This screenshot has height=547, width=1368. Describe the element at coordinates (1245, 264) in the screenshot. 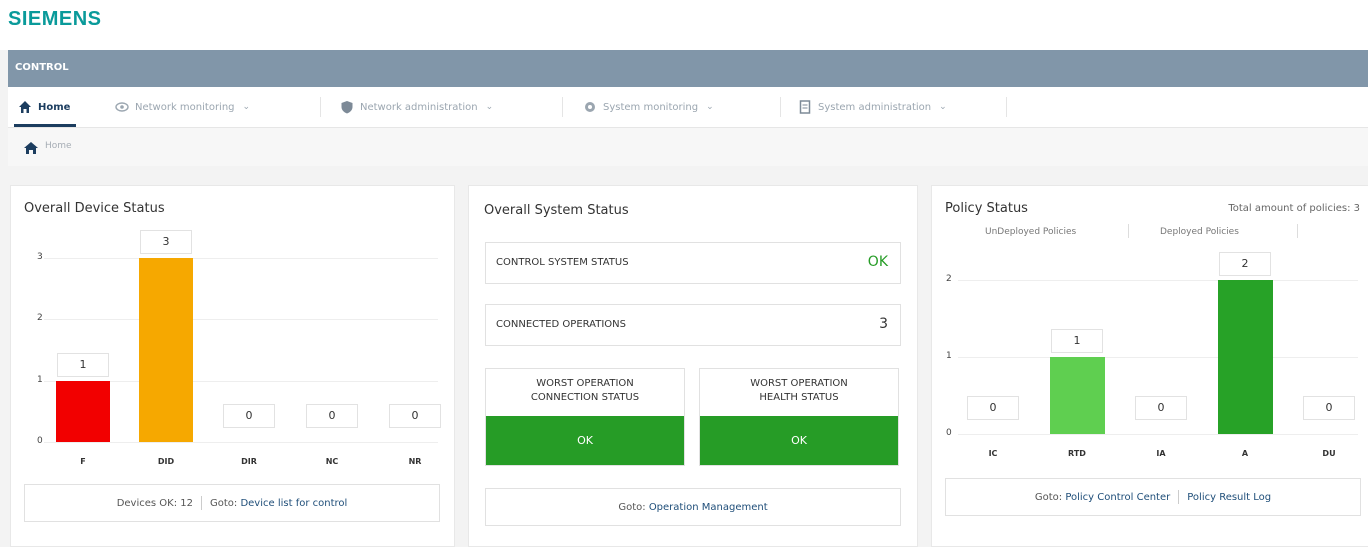

I see `data-label: 2` at that location.